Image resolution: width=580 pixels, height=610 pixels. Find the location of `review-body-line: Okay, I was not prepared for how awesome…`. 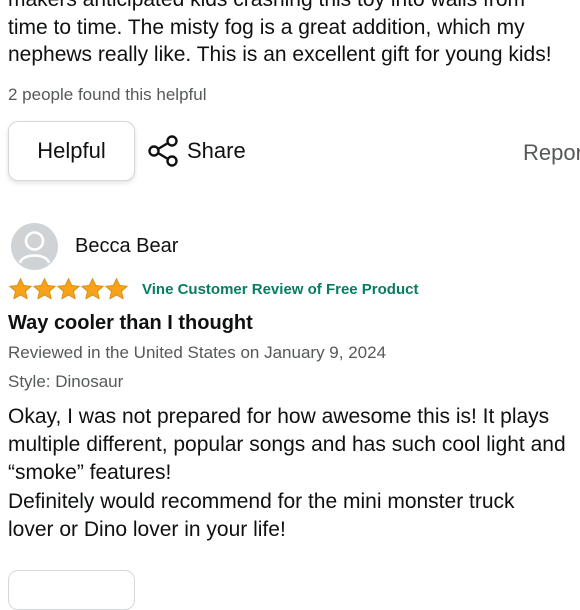

review-body-line: Okay, I was not prepared for how awesome… is located at coordinates (279, 416).